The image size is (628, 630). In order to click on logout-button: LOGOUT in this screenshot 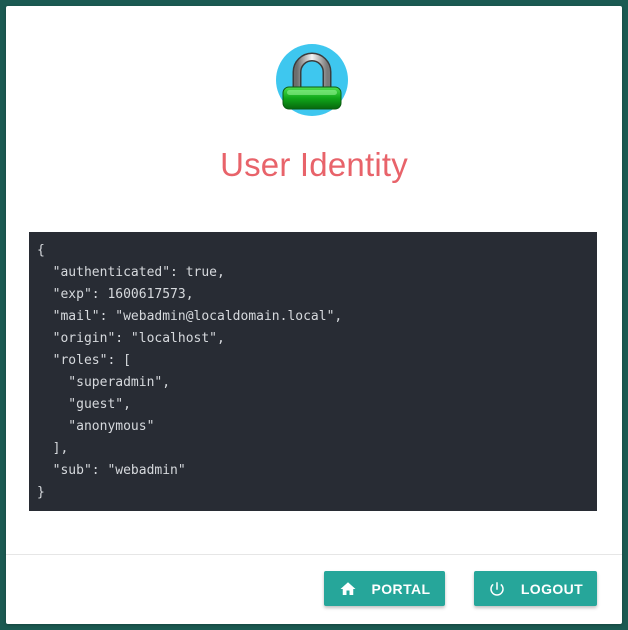, I will do `click(535, 588)`.